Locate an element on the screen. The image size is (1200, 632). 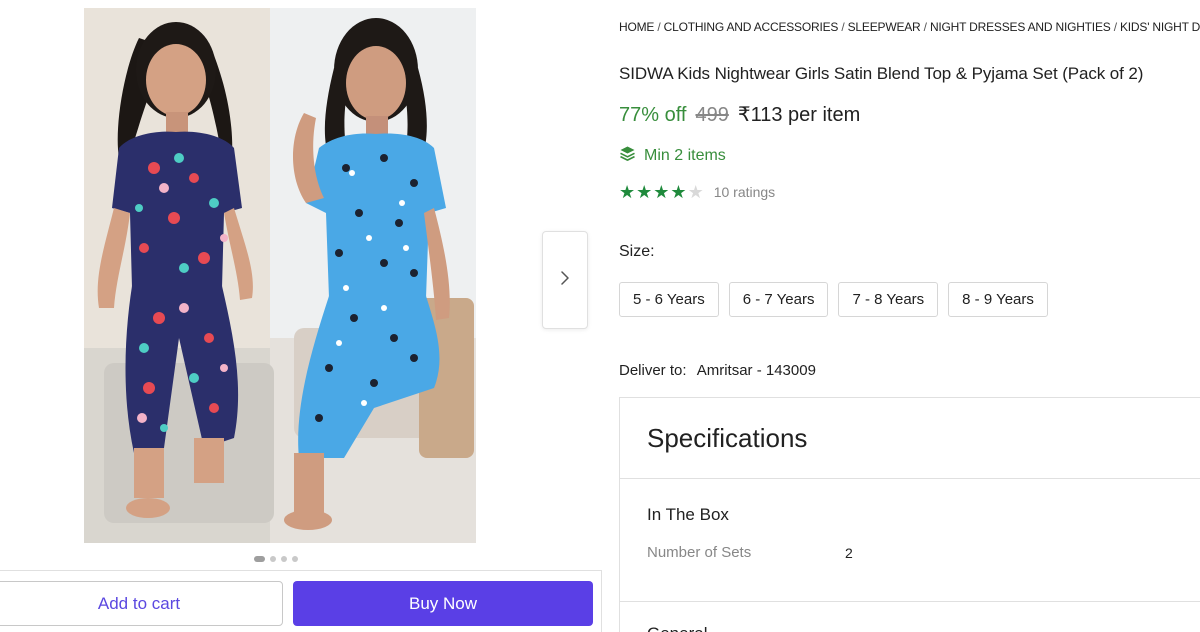
delivery-row: Deliver to: Amritsar - 143009 is located at coordinates (717, 370).